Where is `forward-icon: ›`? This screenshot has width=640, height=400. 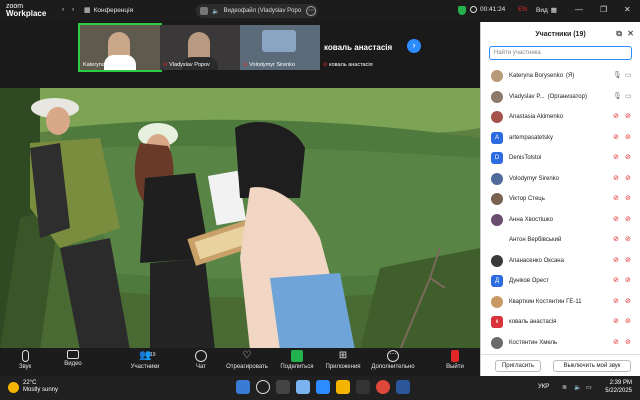 forward-icon: › is located at coordinates (73, 9).